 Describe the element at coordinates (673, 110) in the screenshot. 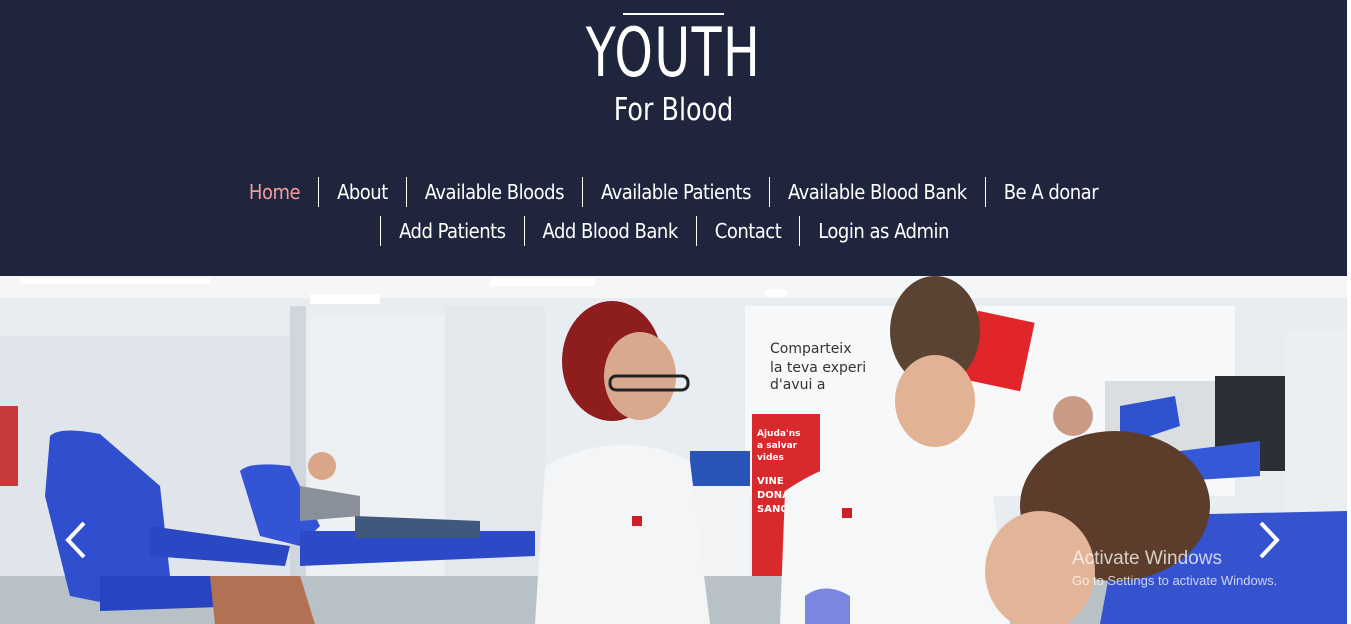

I see `brand-subtitle: For Blood` at that location.